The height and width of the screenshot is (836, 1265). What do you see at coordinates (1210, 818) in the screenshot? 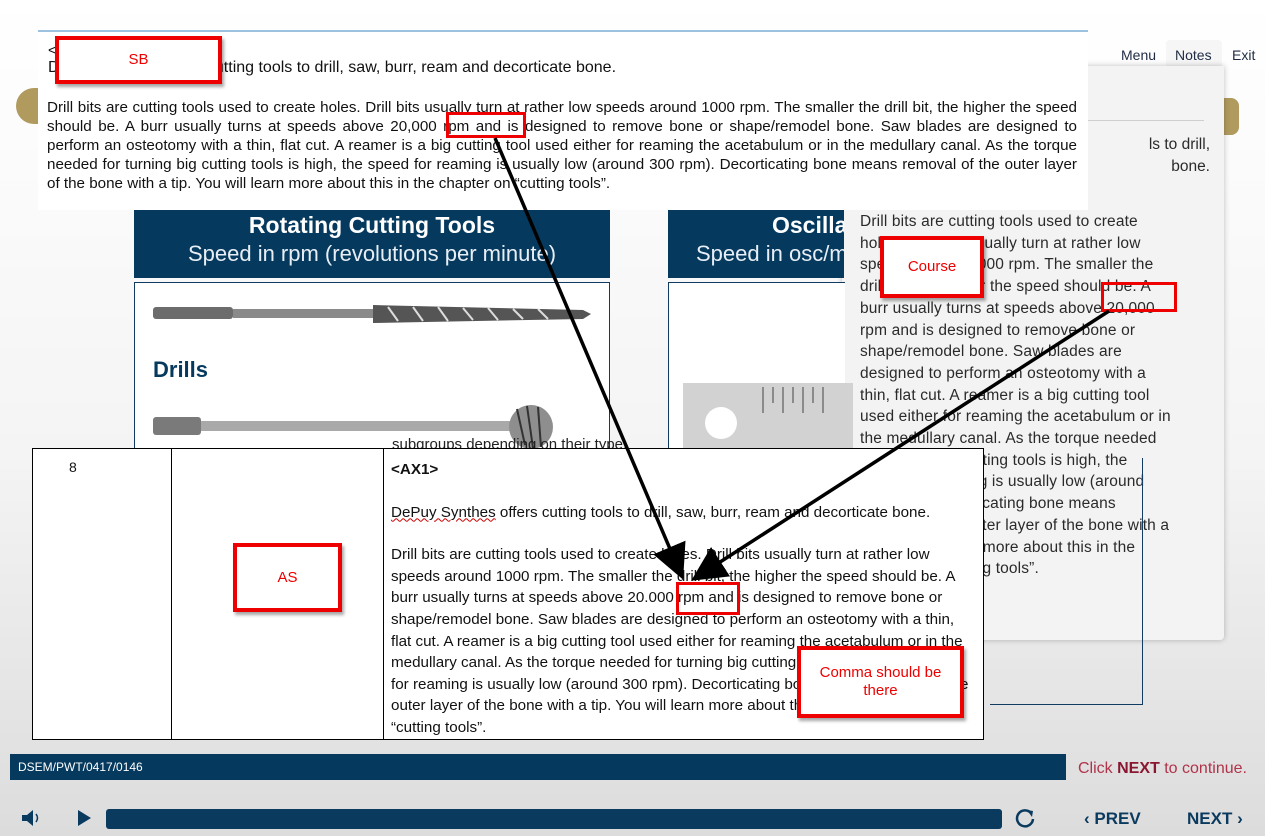
I see `next-label: NEXT` at bounding box center [1210, 818].